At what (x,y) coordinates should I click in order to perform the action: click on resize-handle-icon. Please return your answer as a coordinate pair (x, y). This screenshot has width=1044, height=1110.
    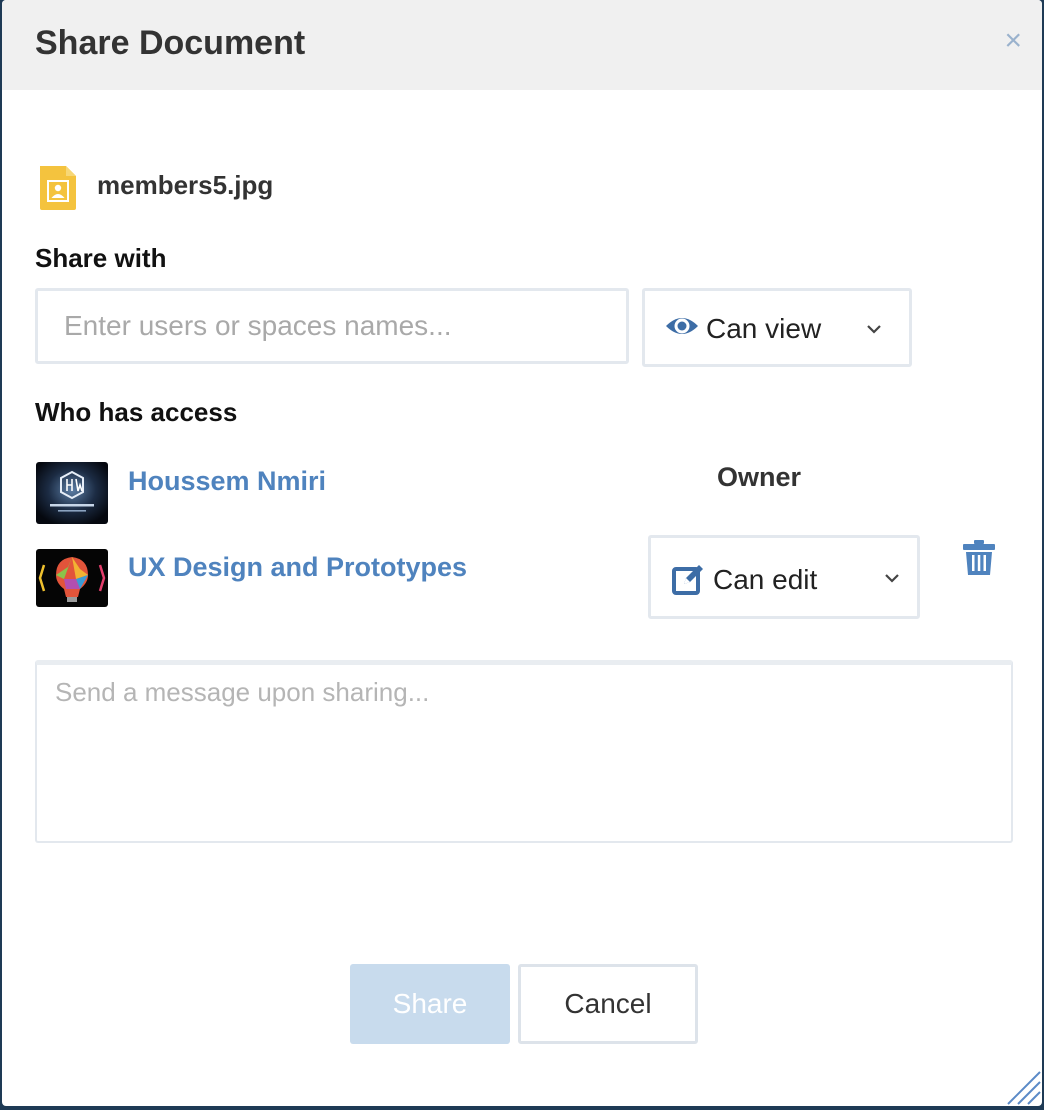
    Looking at the image, I should click on (1022, 1086).